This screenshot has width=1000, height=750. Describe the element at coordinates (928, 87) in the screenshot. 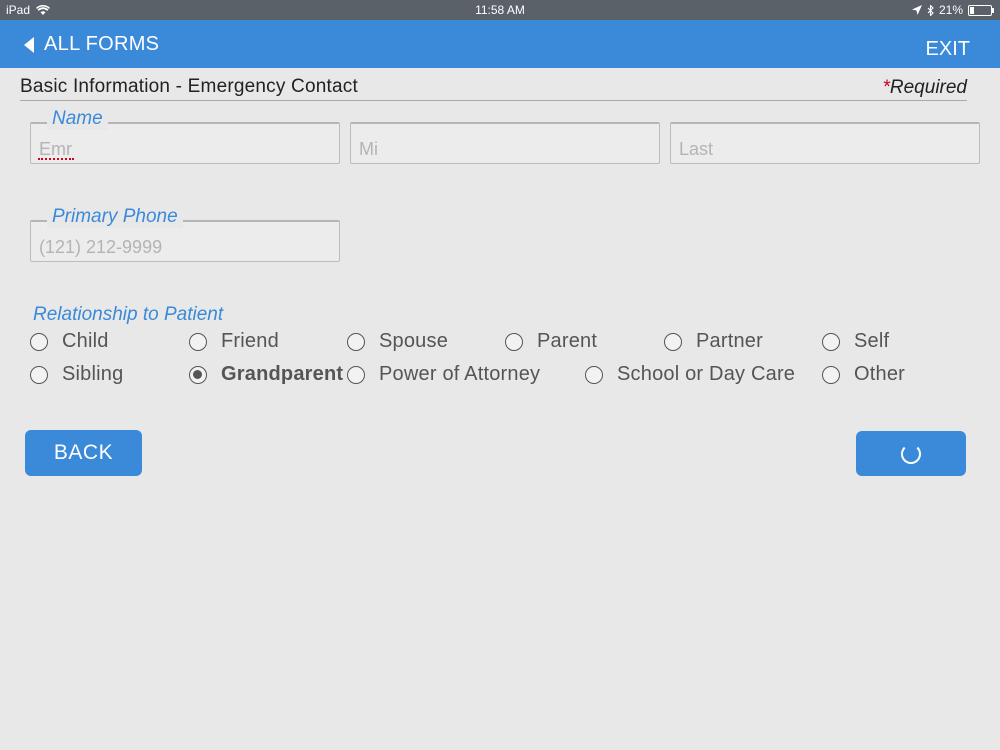

I see `required-label: Required` at that location.